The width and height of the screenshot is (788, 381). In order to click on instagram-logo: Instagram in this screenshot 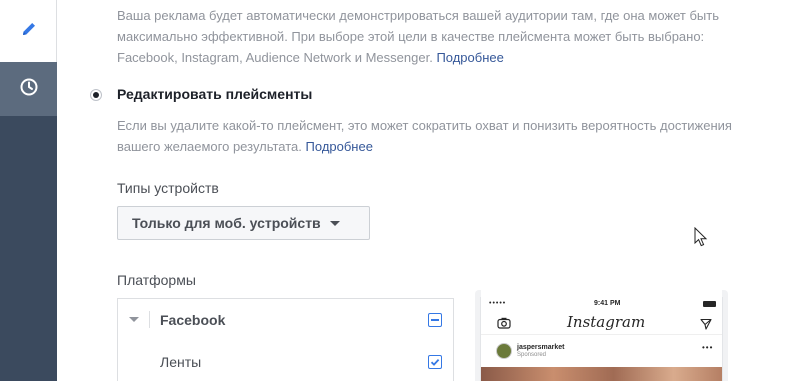, I will do `click(606, 322)`.